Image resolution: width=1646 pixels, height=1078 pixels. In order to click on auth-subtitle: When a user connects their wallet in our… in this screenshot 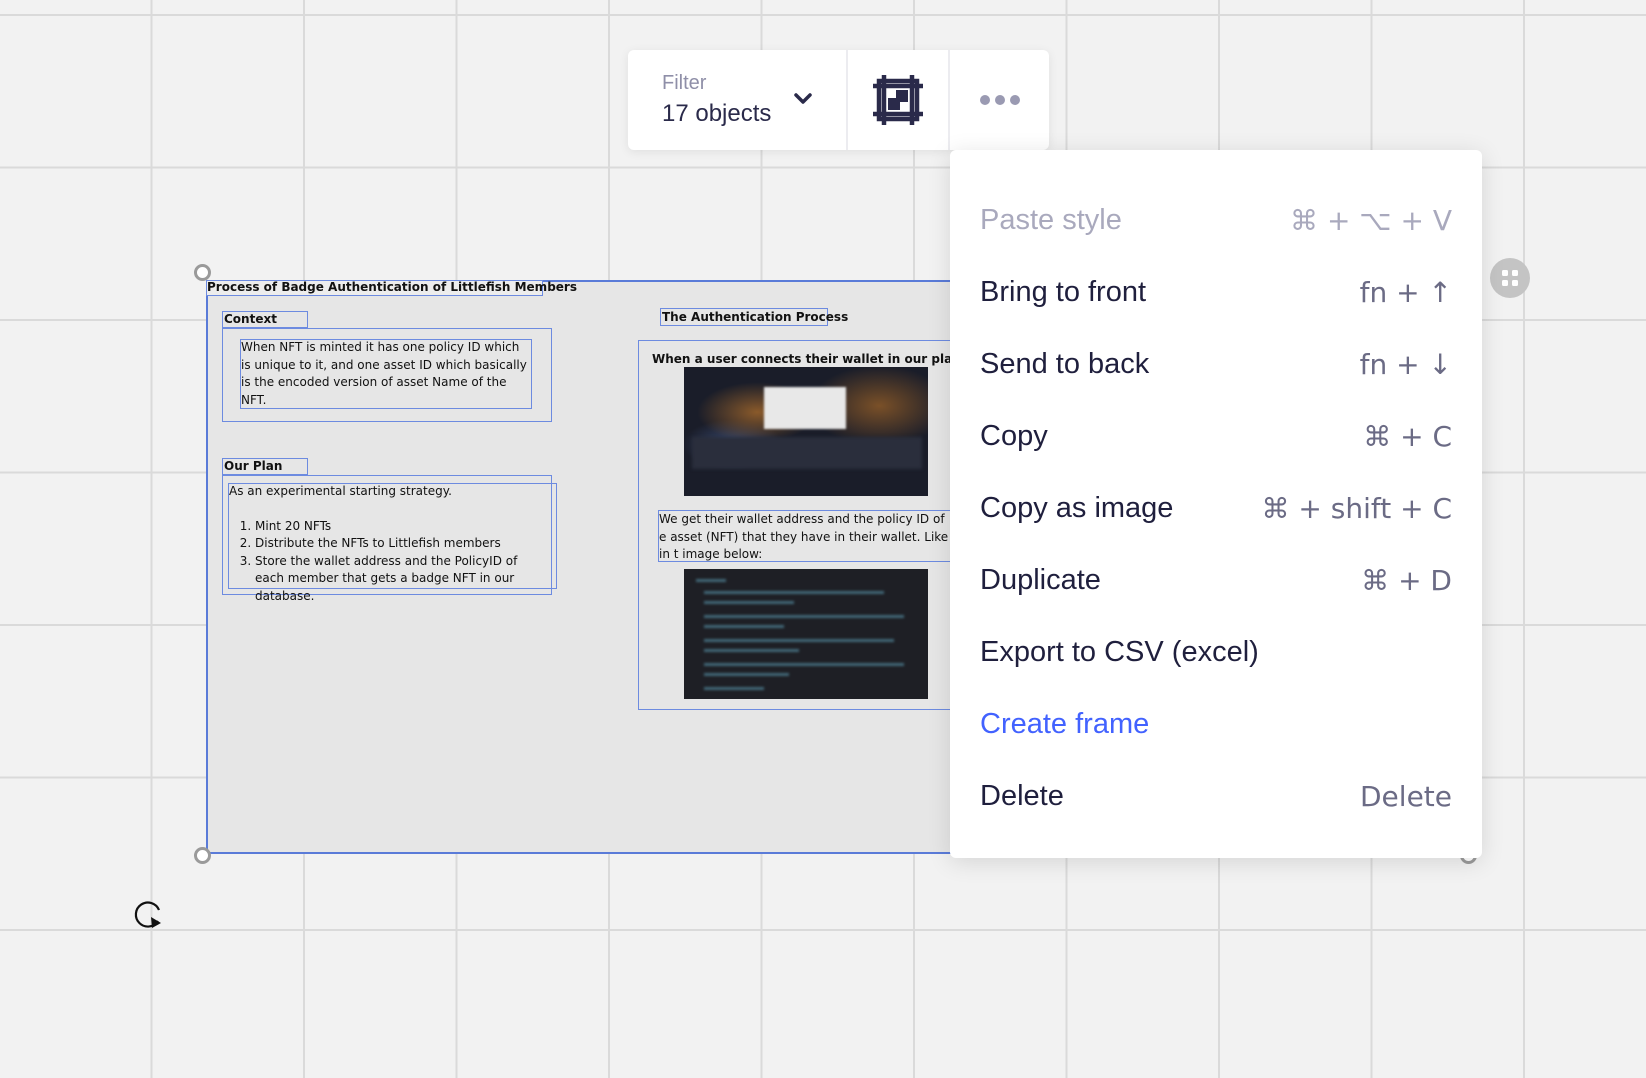, I will do `click(802, 359)`.